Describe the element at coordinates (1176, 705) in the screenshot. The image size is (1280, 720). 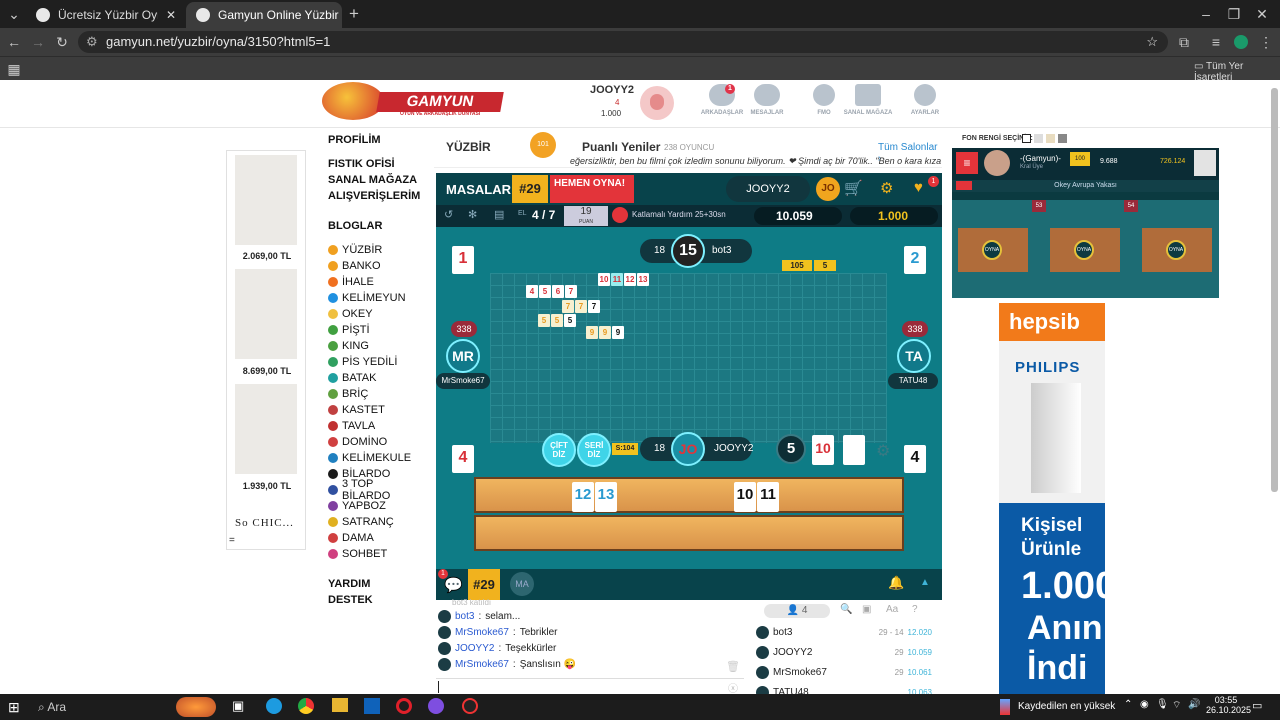
I see `wifi-icon: ⌔` at that location.